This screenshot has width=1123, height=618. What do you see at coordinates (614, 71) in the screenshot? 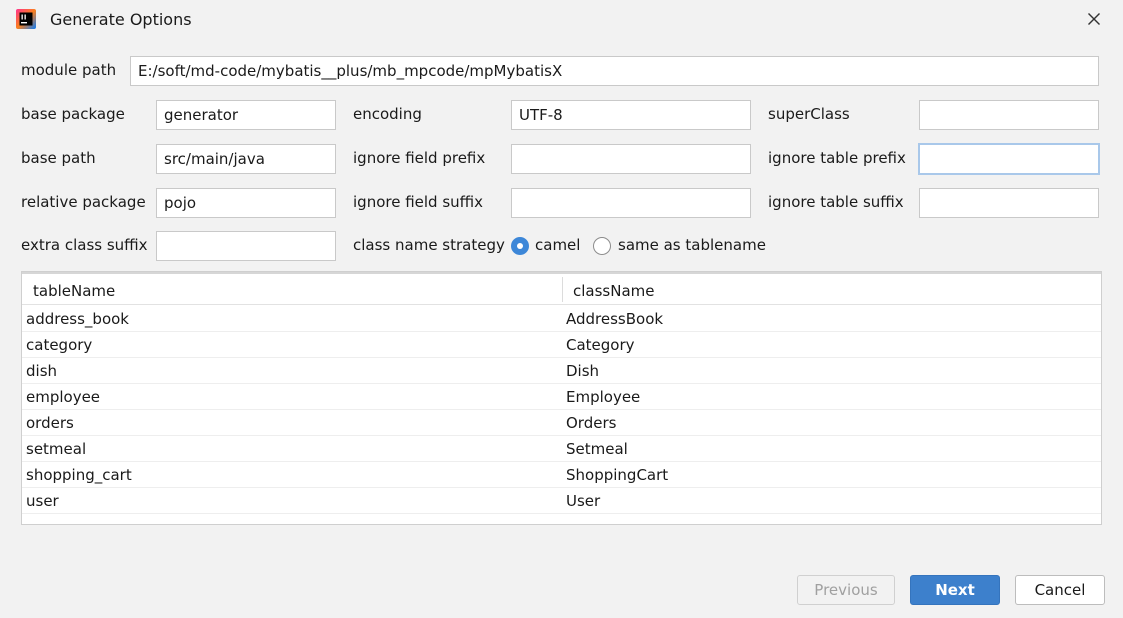
I see `module-path-input` at bounding box center [614, 71].